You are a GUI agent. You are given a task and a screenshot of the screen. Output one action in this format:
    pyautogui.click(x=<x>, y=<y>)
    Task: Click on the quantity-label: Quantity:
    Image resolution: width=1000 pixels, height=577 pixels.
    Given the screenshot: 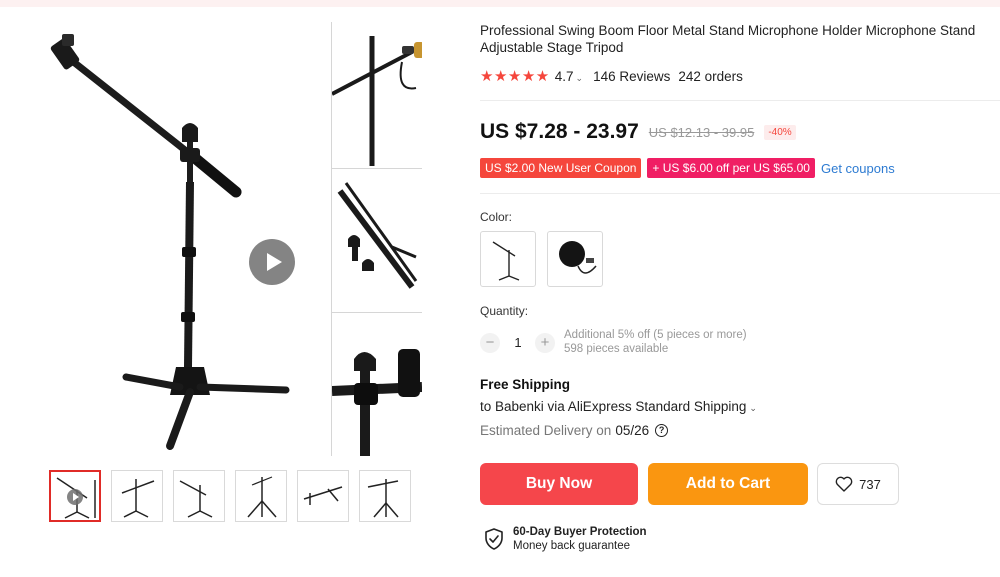 What is the action you would take?
    pyautogui.click(x=504, y=311)
    